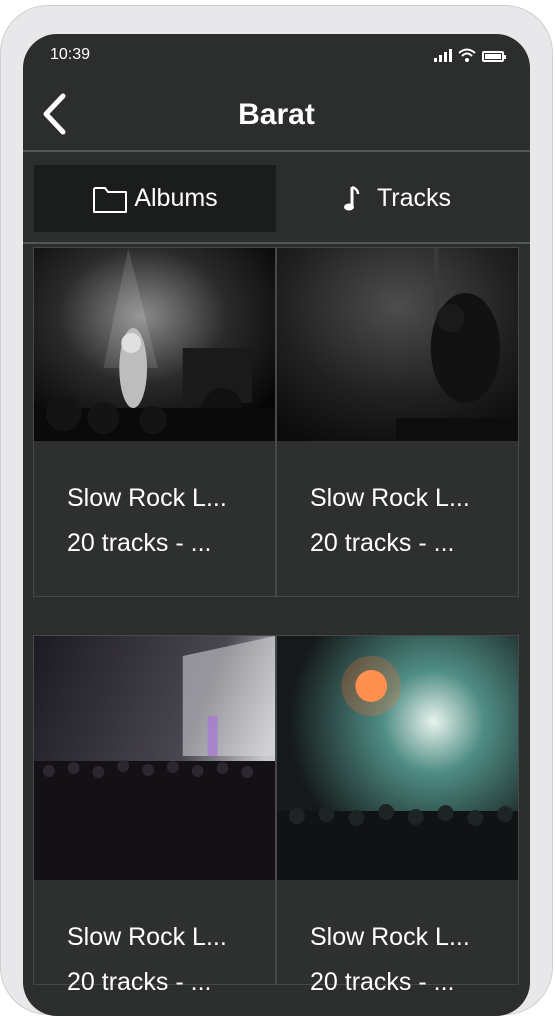  I want to click on wifi-icon, so click(467, 55).